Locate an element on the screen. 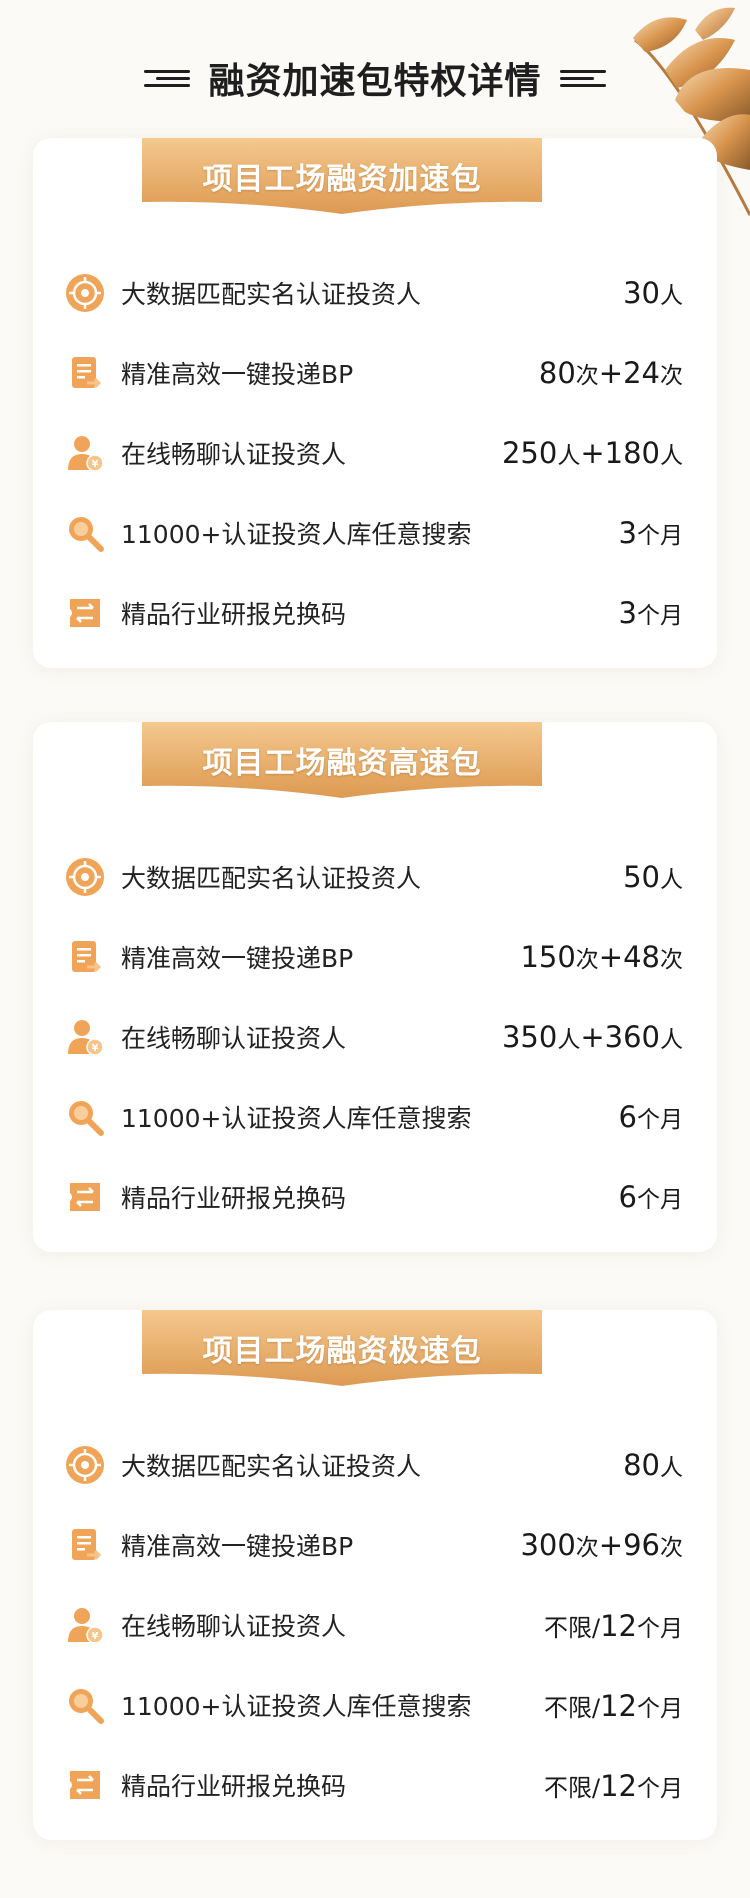 The width and height of the screenshot is (750, 1898). package-title: 项目工场融资加速包 is located at coordinates (342, 179).